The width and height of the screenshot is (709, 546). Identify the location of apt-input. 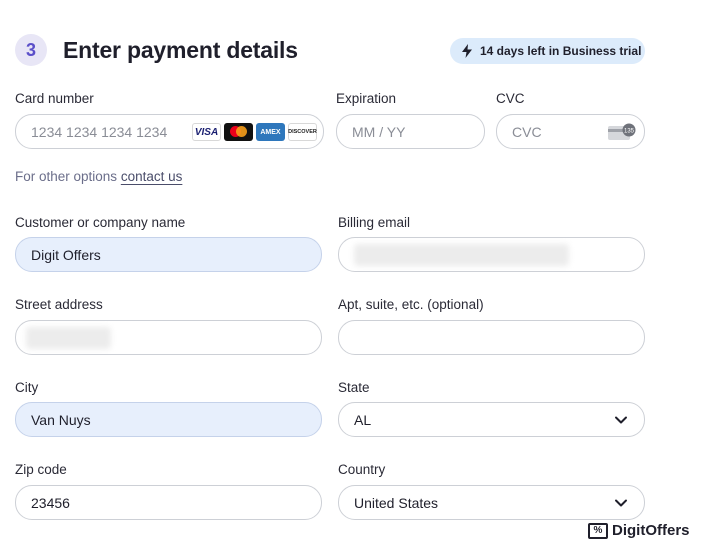
(491, 337).